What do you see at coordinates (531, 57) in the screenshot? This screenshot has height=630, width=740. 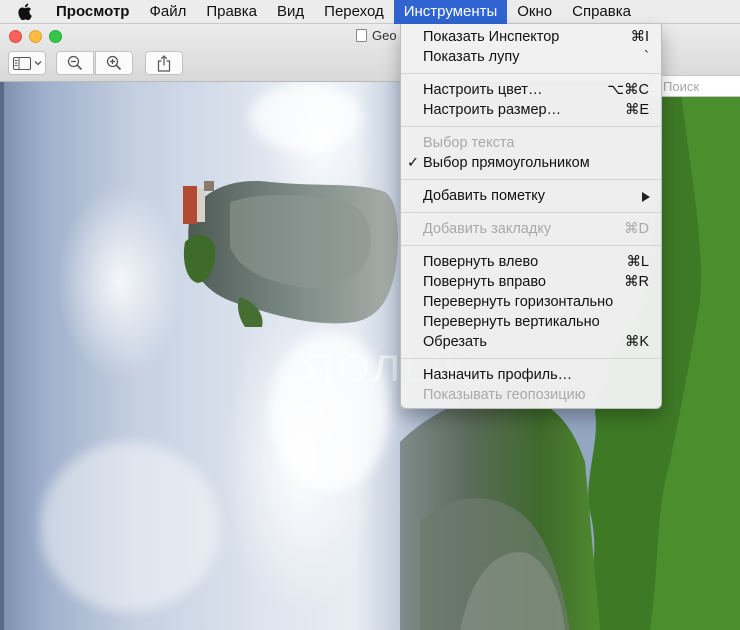 I see `tools-menu-item: Показать лупу `` at bounding box center [531, 57].